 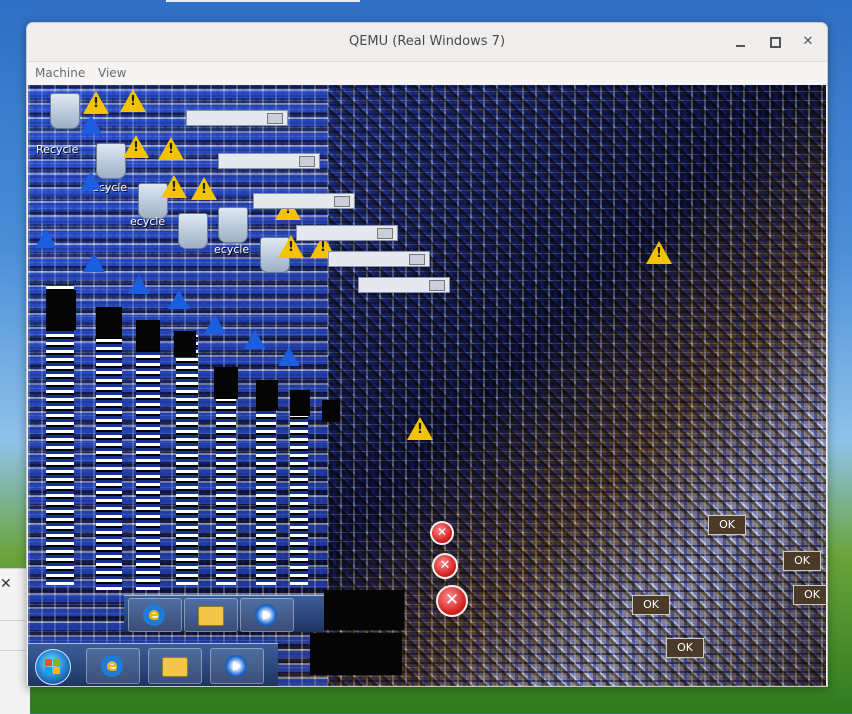 I want to click on close-icon: ✕, so click(x=808, y=41).